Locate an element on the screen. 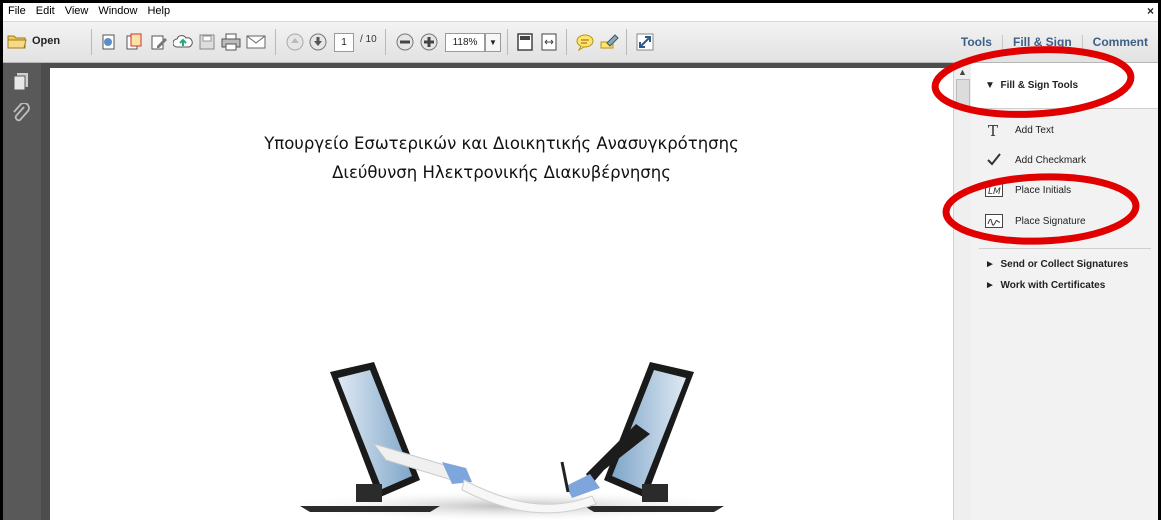 The image size is (1161, 520). menu-window: Window is located at coordinates (117, 10).